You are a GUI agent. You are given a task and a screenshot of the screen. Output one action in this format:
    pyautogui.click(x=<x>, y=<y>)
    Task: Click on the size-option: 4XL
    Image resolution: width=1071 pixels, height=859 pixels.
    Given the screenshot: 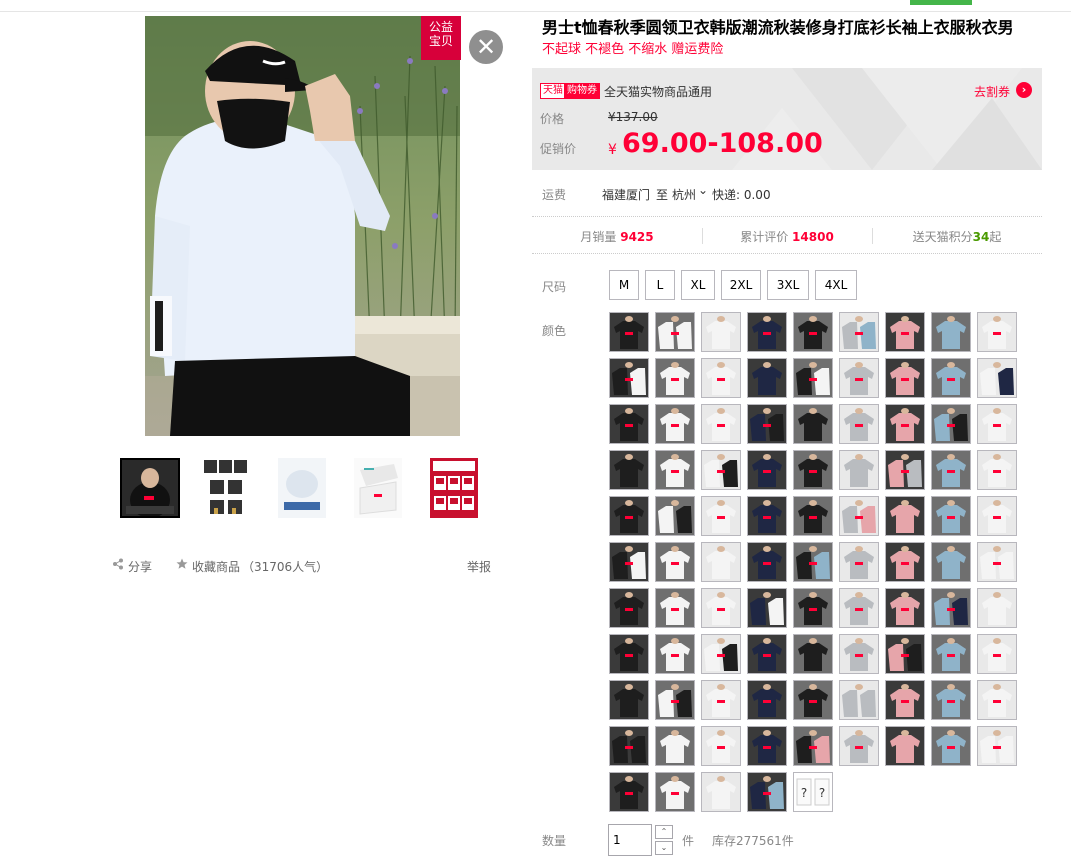 What is the action you would take?
    pyautogui.click(x=836, y=285)
    